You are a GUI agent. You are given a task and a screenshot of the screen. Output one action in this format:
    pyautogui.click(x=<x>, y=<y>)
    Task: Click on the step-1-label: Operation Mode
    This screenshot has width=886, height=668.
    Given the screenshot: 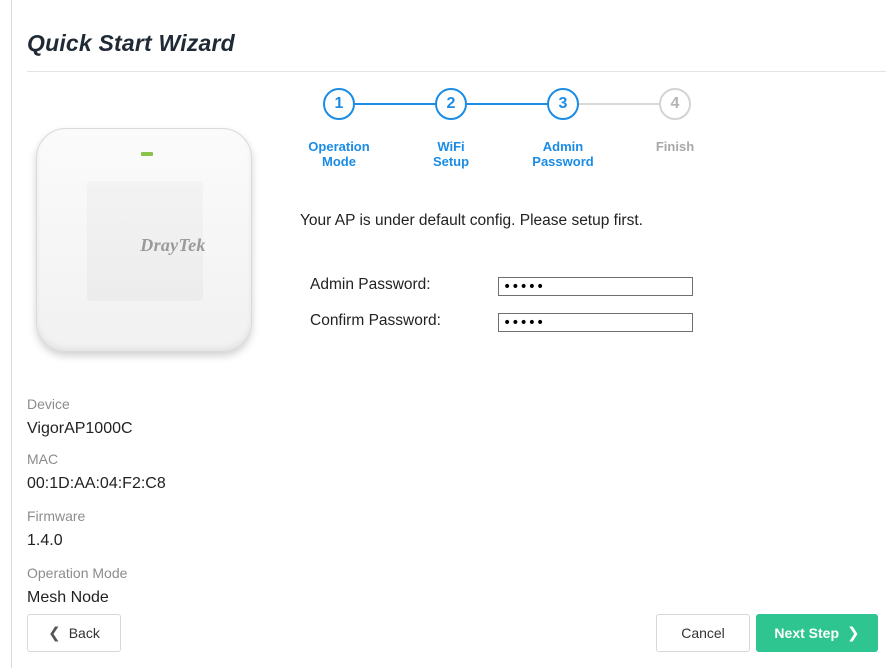 What is the action you would take?
    pyautogui.click(x=339, y=154)
    